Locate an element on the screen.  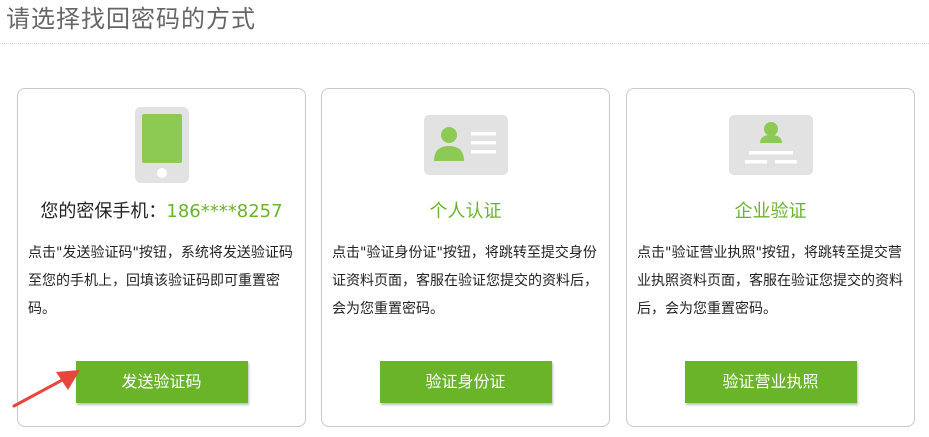
id-card-icon is located at coordinates (465, 147).